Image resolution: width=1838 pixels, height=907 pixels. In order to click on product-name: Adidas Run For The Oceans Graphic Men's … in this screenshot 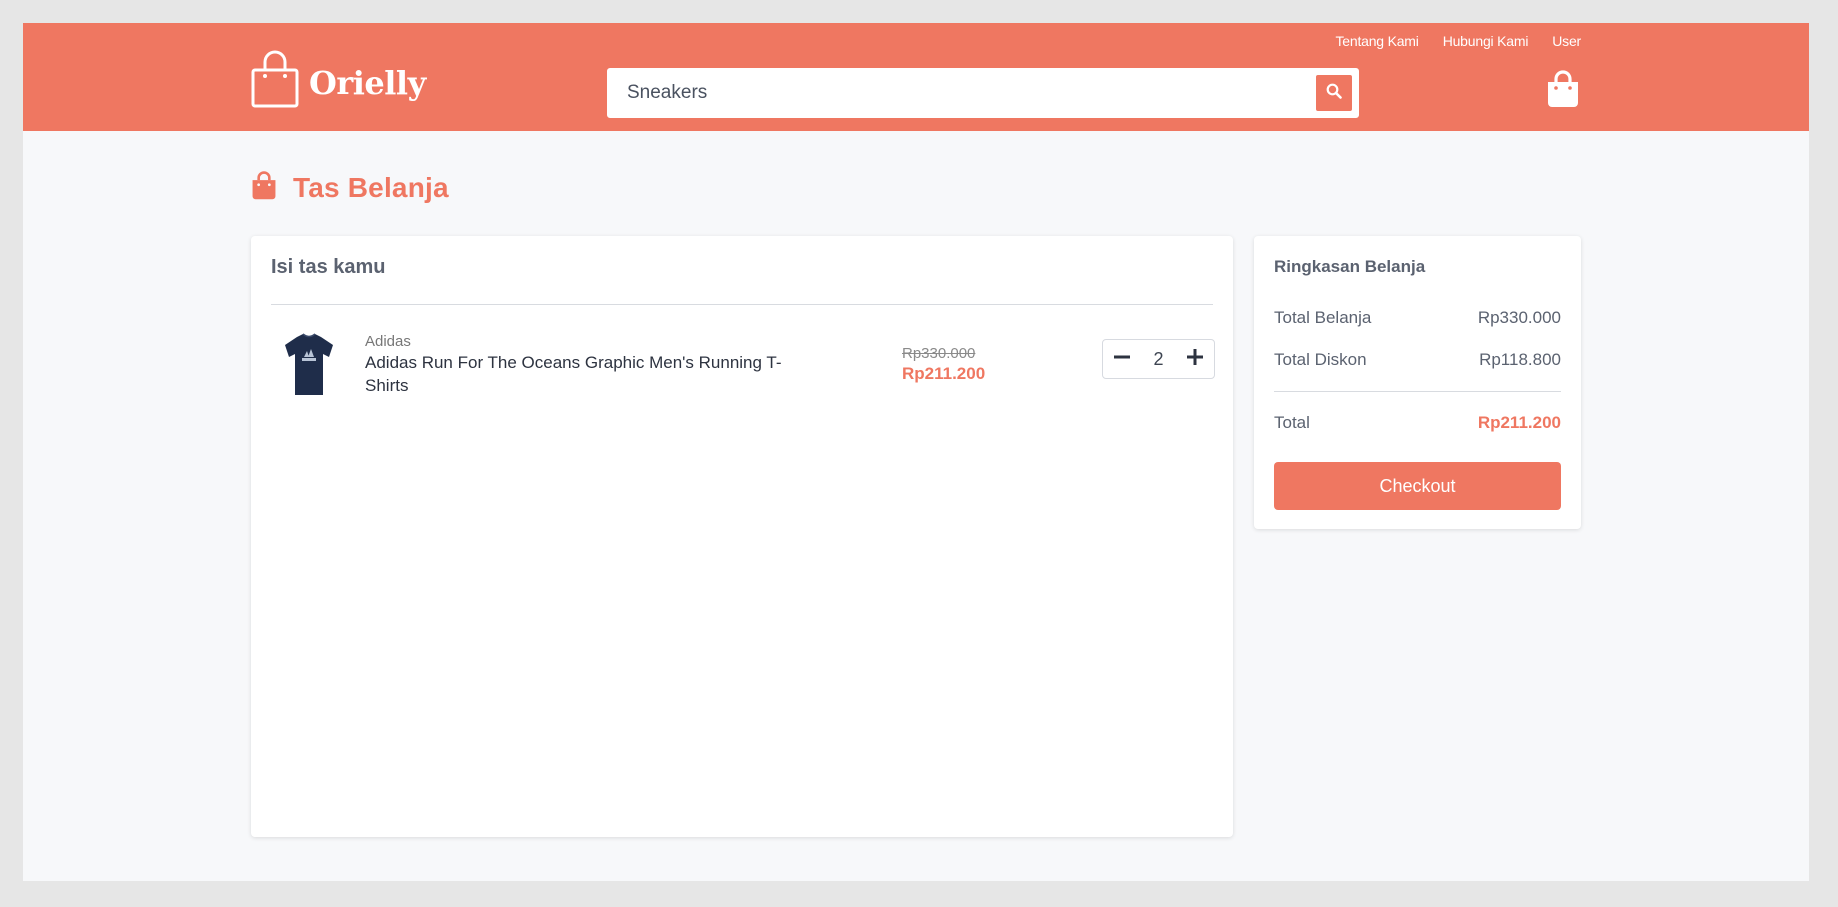, I will do `click(585, 374)`.